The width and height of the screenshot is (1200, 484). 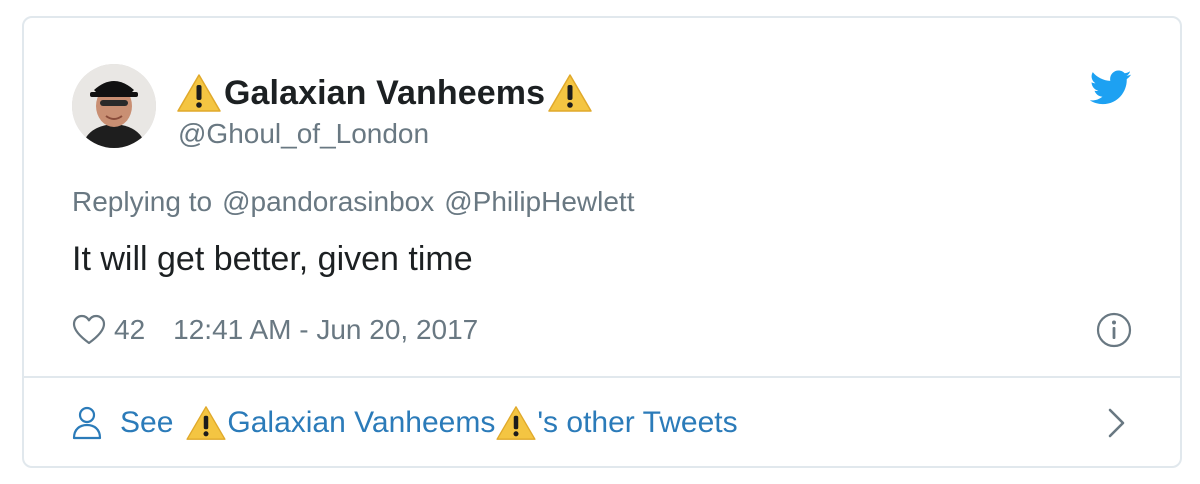 What do you see at coordinates (146, 423) in the screenshot?
I see `see-label: See` at bounding box center [146, 423].